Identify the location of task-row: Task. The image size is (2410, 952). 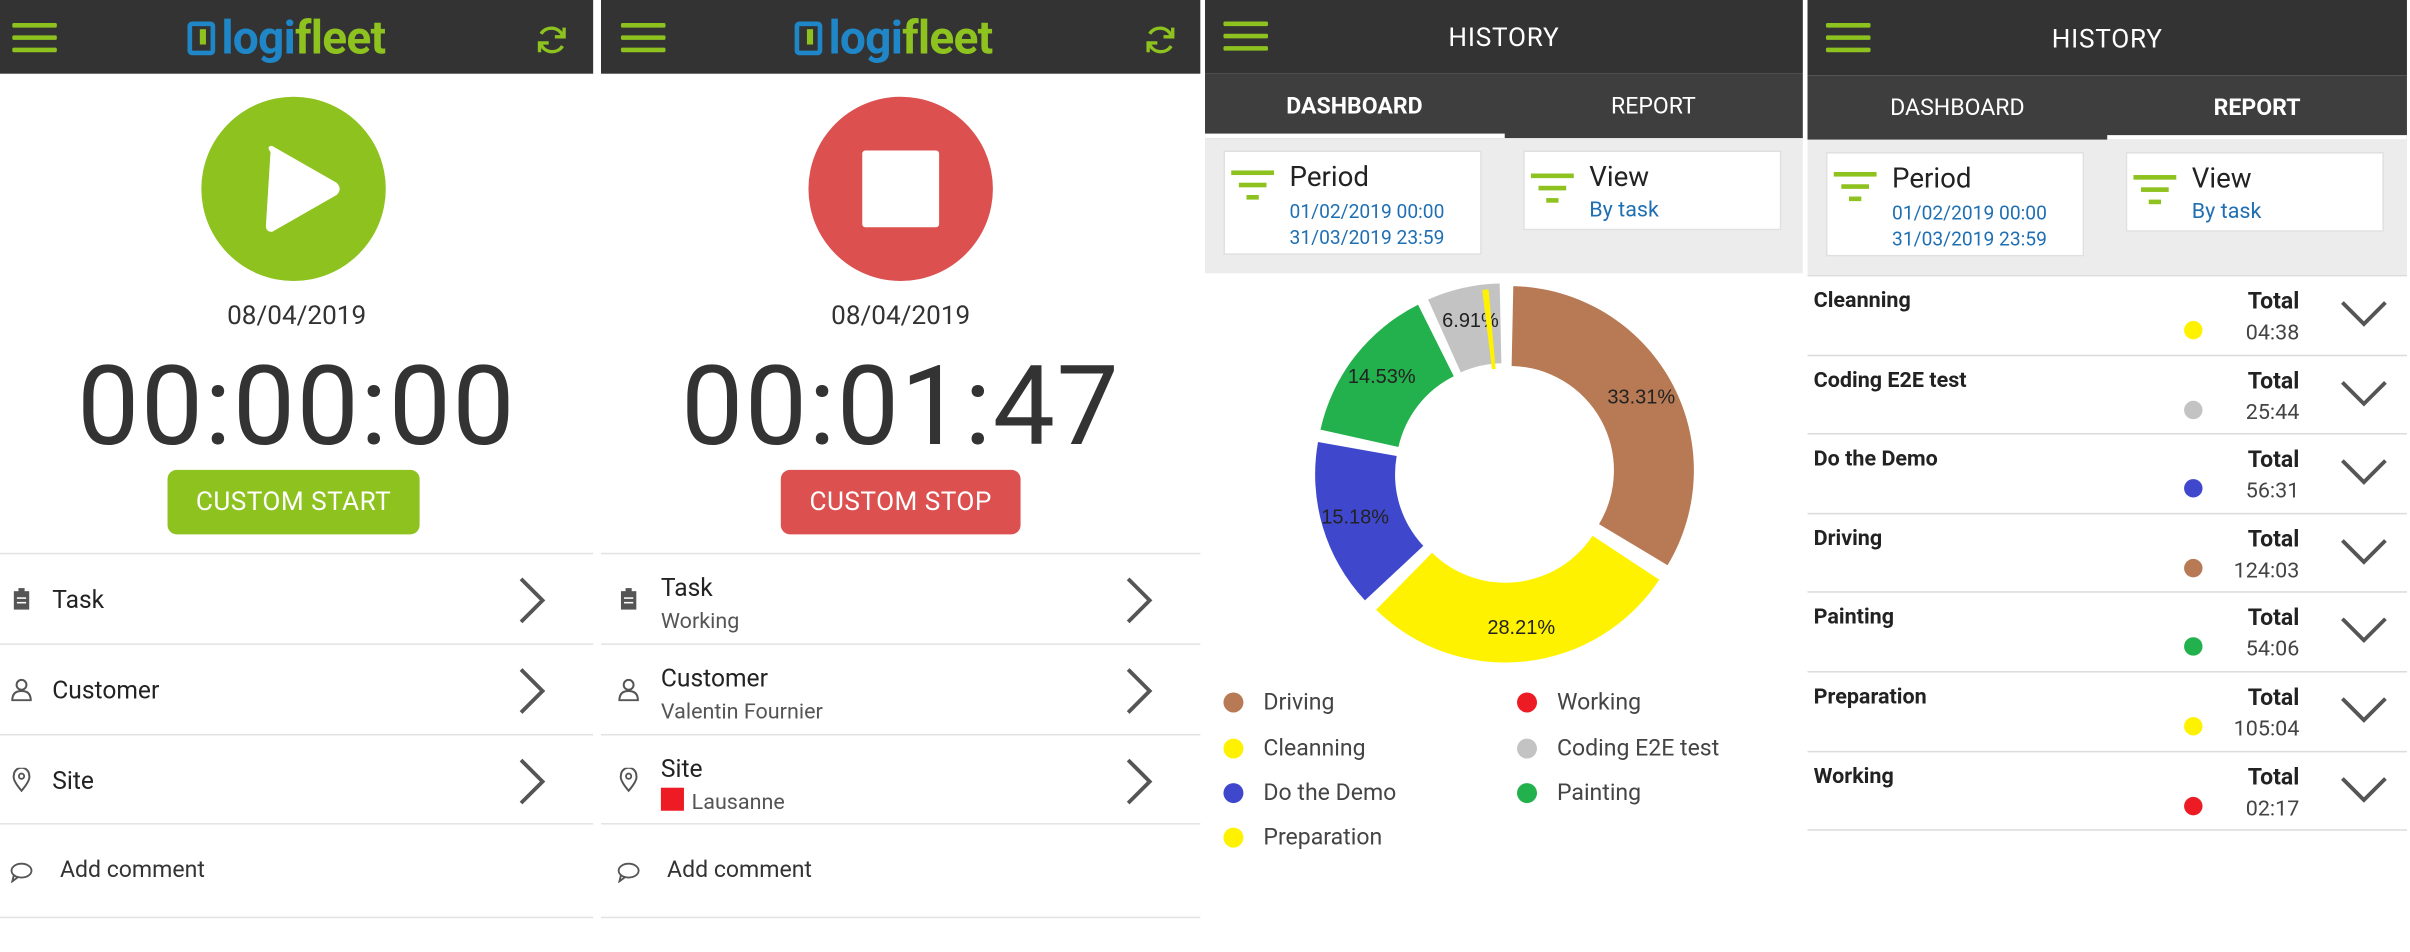
(297, 598).